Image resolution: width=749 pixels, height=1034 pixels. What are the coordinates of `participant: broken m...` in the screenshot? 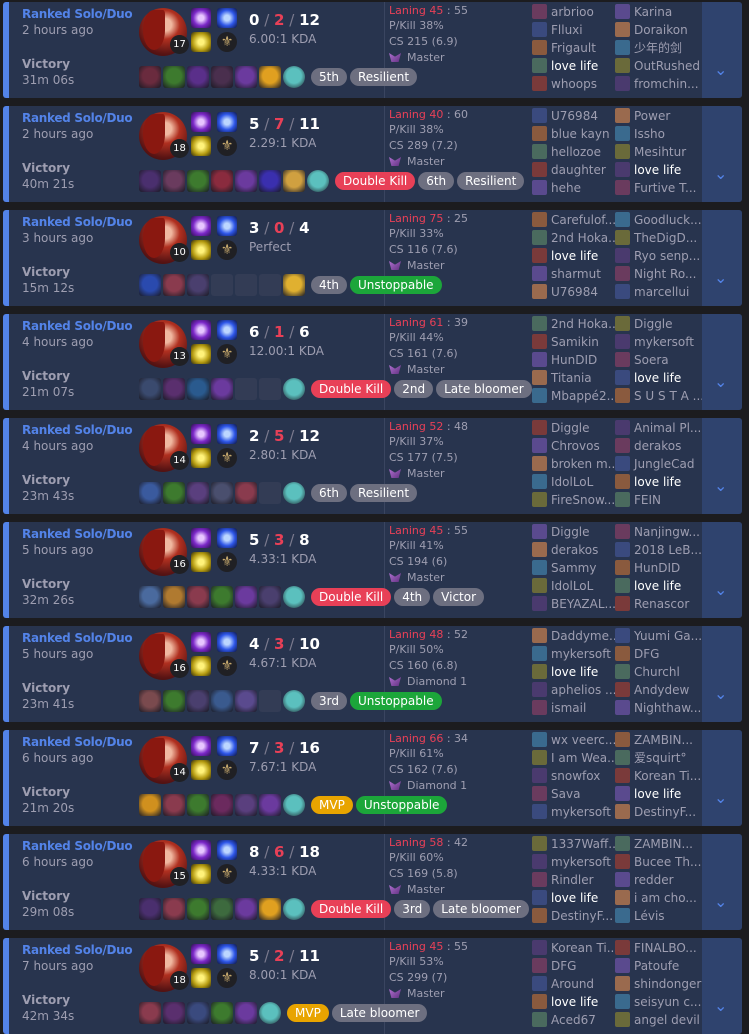 It's located at (575, 464).